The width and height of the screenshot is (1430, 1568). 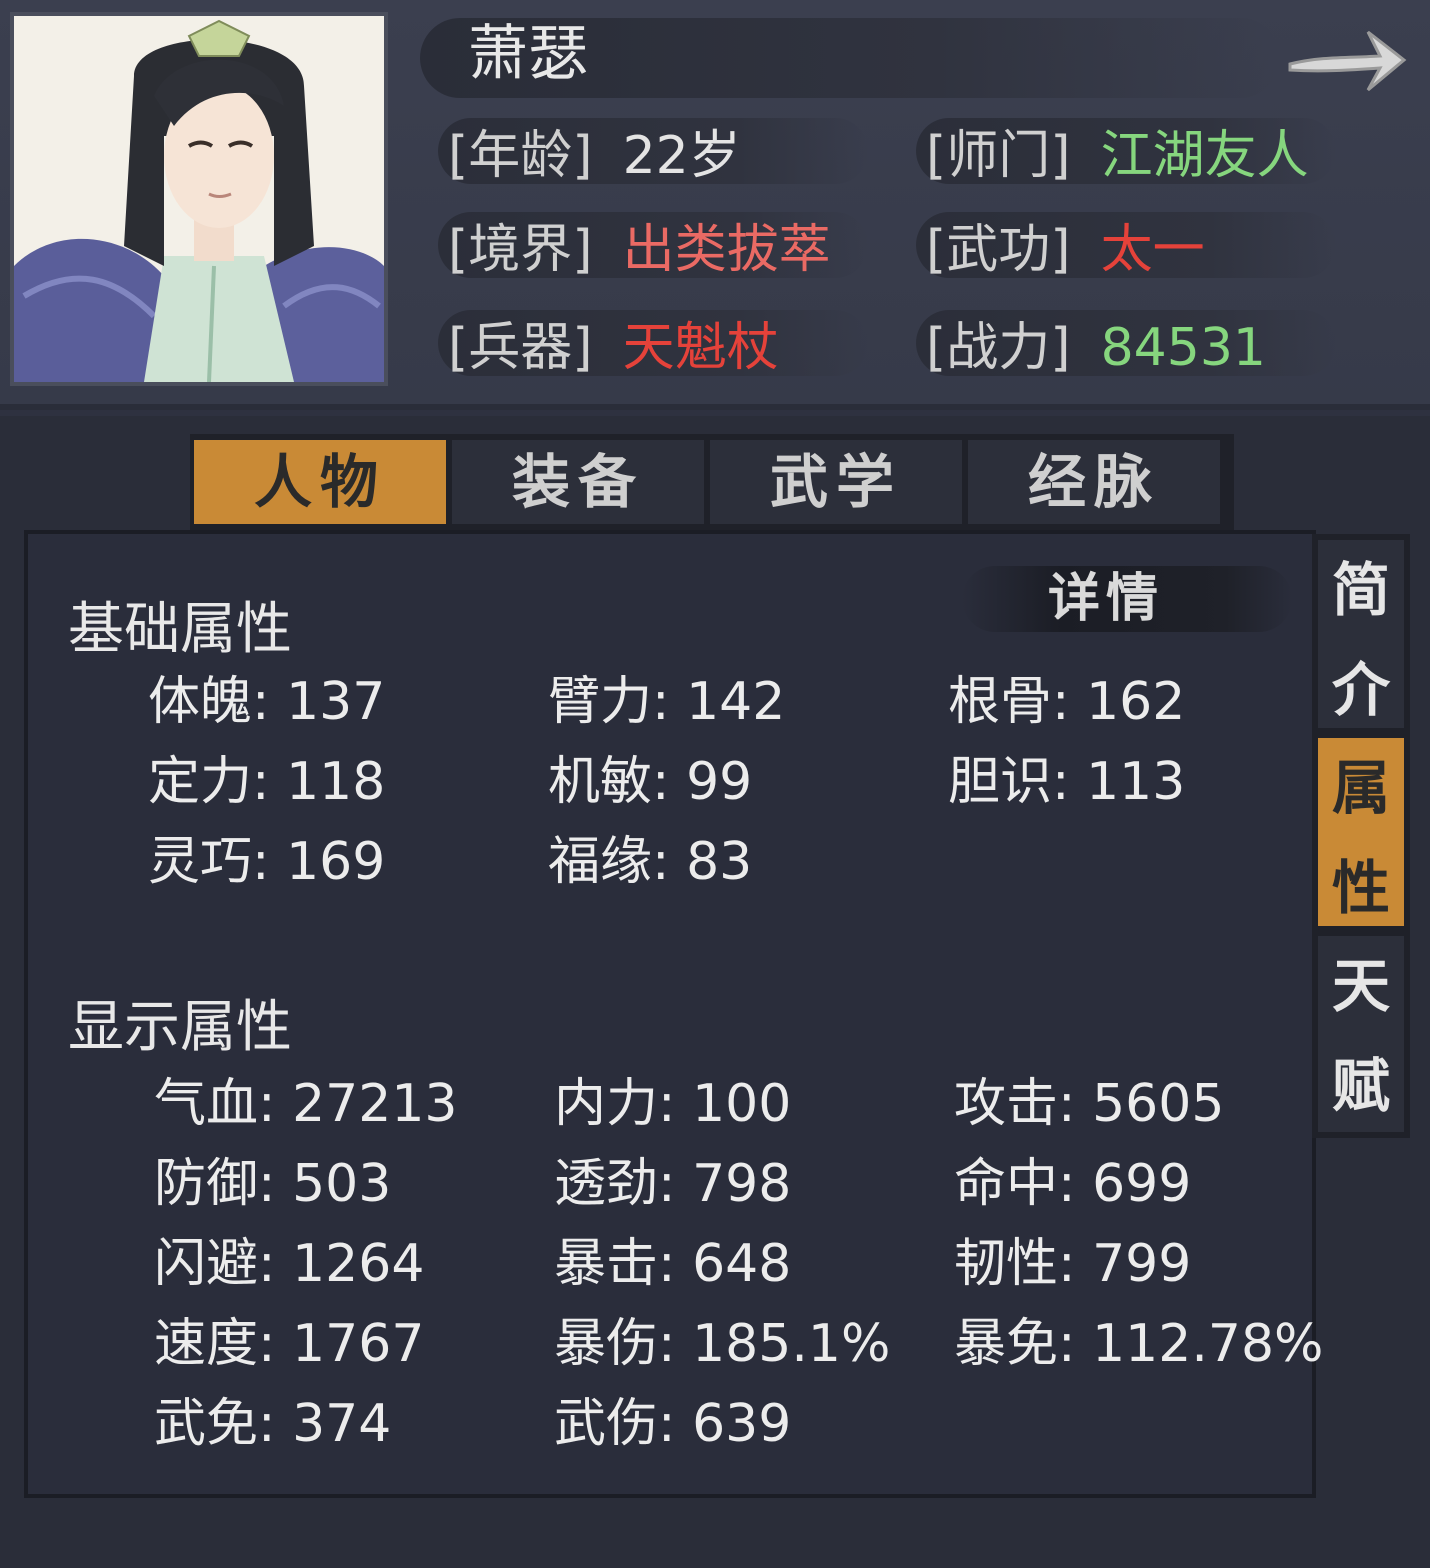 I want to click on stat-item: 内力: 100, so click(x=672, y=1104).